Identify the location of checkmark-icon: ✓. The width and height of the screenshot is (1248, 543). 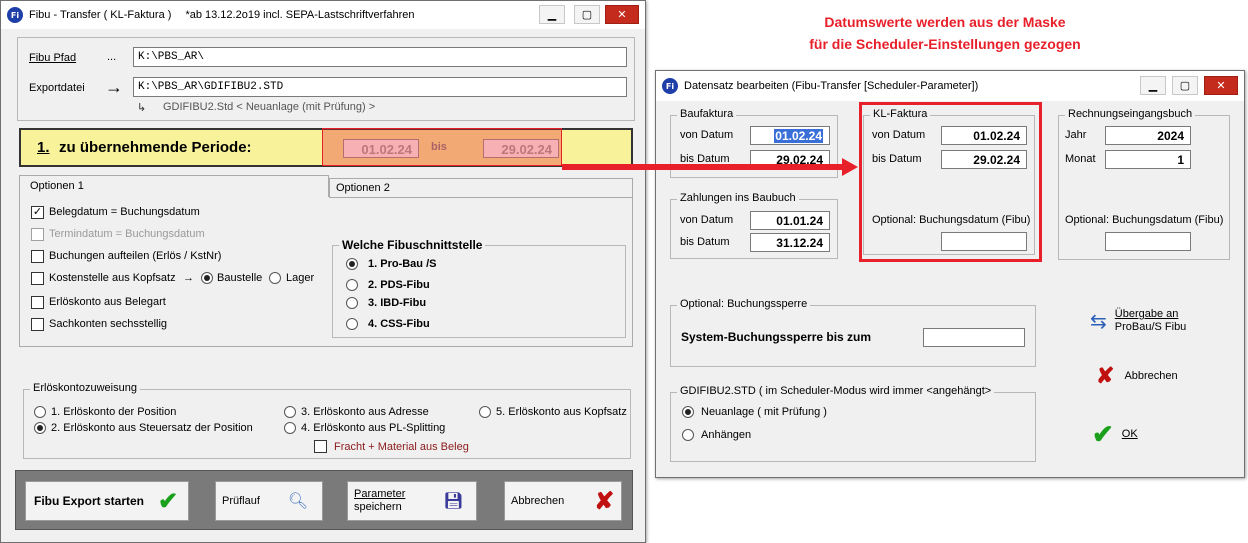
(37, 212).